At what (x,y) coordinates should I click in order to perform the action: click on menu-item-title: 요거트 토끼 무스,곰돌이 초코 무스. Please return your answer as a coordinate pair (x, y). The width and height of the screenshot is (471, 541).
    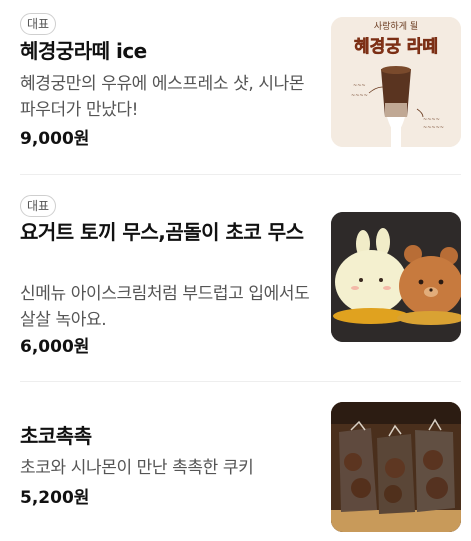
    Looking at the image, I should click on (162, 232).